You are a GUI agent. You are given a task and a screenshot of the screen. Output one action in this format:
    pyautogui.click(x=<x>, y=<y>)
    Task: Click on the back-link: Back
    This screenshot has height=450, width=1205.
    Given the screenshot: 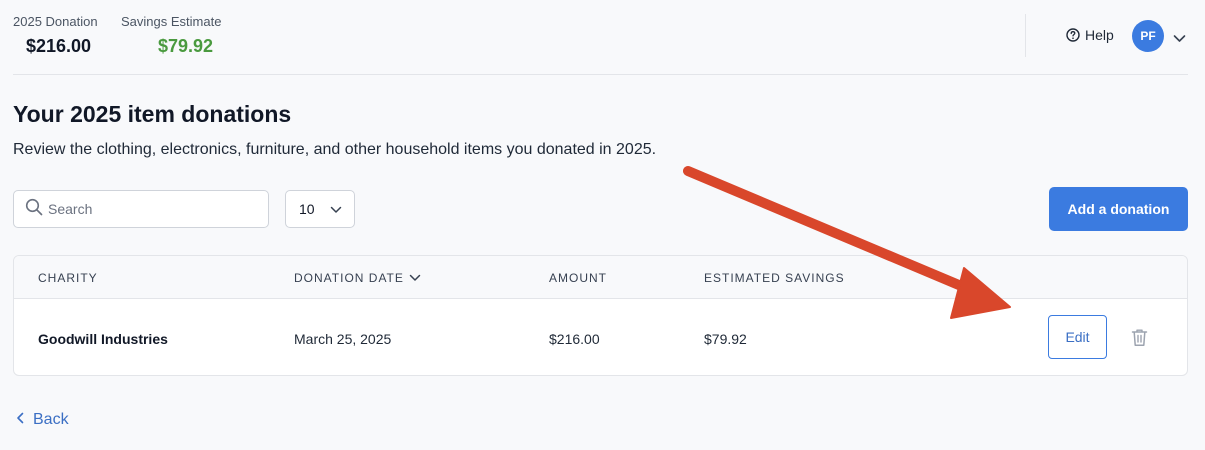 What is the action you would take?
    pyautogui.click(x=42, y=420)
    